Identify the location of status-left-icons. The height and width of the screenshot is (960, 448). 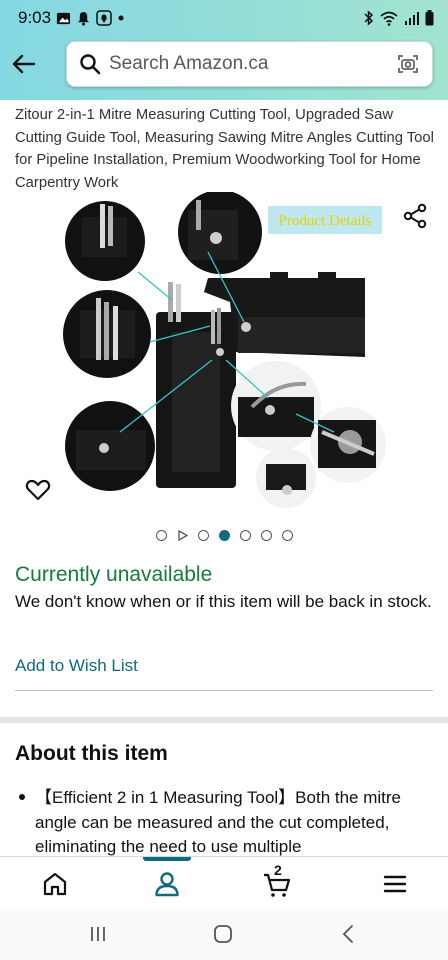
(90, 18).